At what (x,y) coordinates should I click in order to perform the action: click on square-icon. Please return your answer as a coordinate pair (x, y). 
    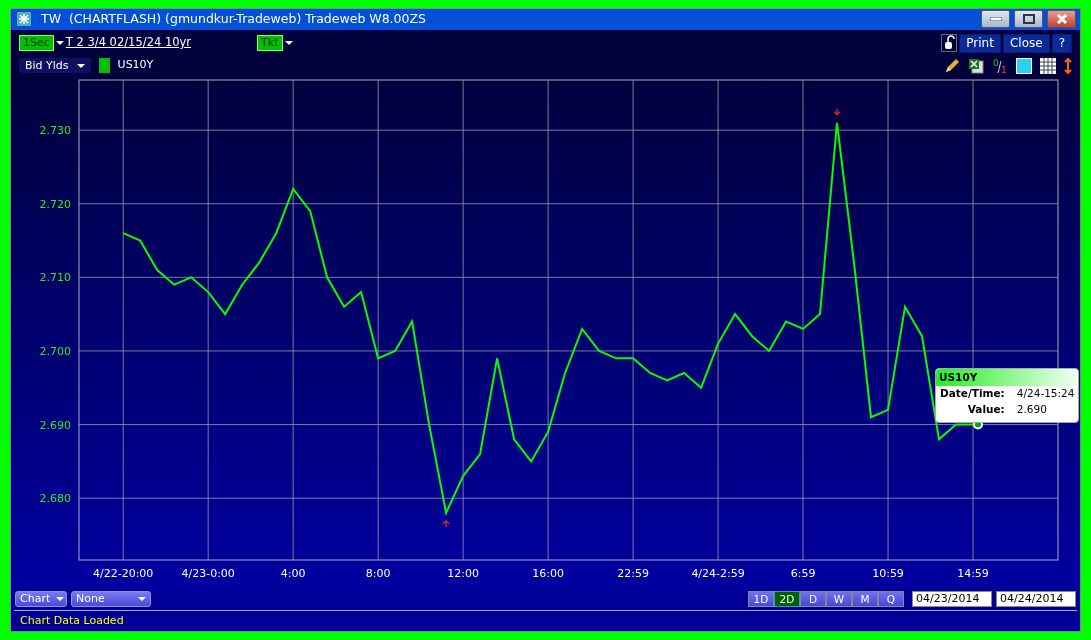
    Looking at the image, I should click on (1024, 65).